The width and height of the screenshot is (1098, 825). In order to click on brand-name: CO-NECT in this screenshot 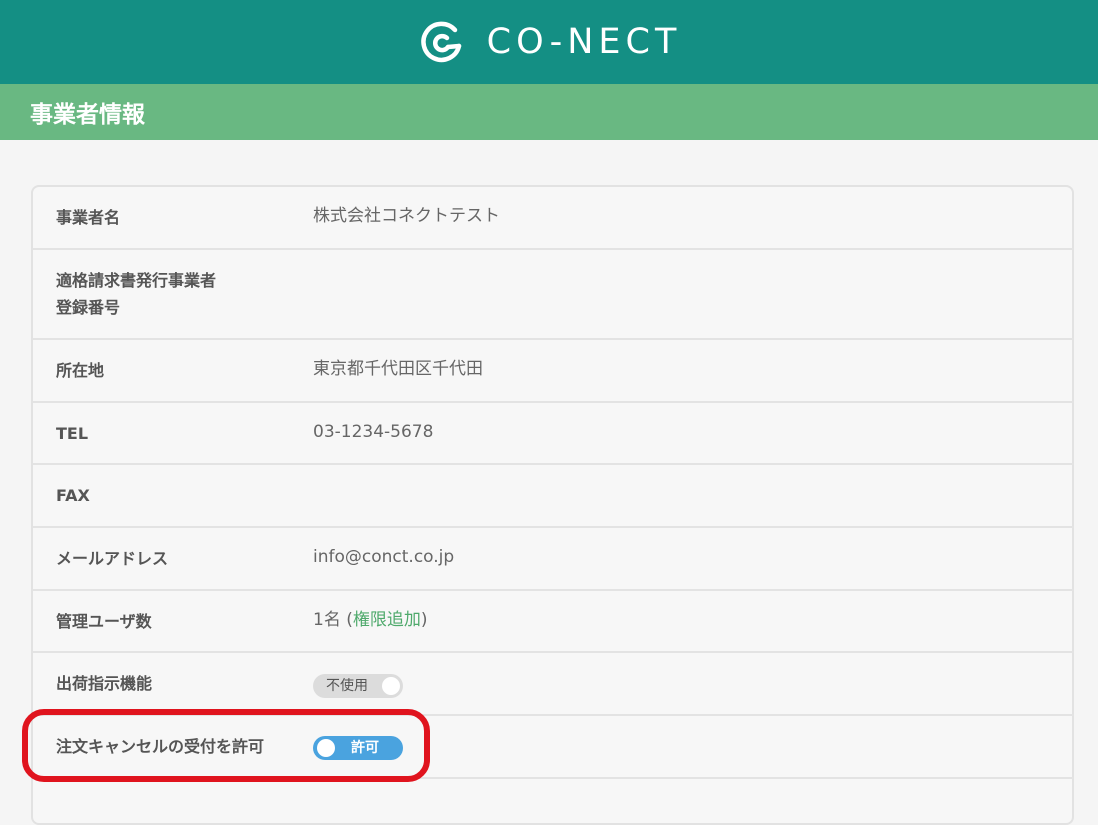, I will do `click(584, 42)`.